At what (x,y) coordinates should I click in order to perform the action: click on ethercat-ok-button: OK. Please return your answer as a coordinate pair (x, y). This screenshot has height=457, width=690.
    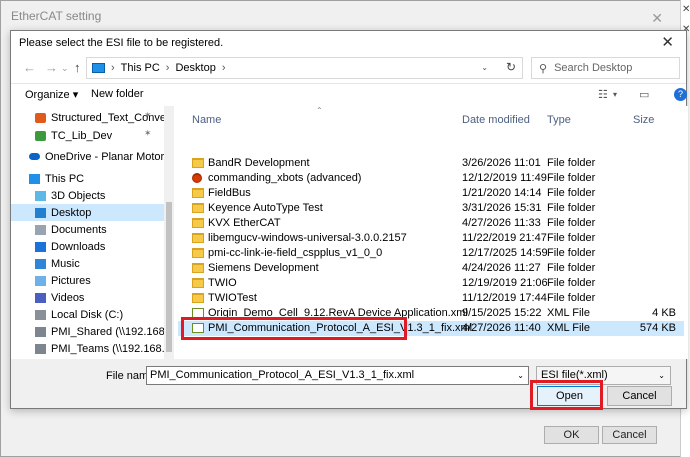
    Looking at the image, I should click on (571, 435).